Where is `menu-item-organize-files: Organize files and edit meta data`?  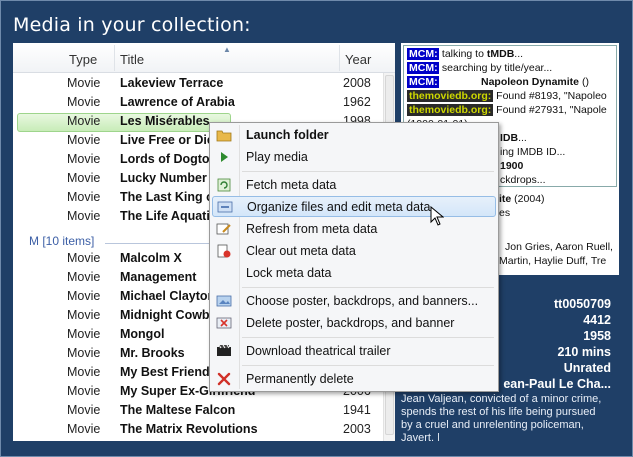 menu-item-organize-files: Organize files and edit meta data is located at coordinates (354, 206).